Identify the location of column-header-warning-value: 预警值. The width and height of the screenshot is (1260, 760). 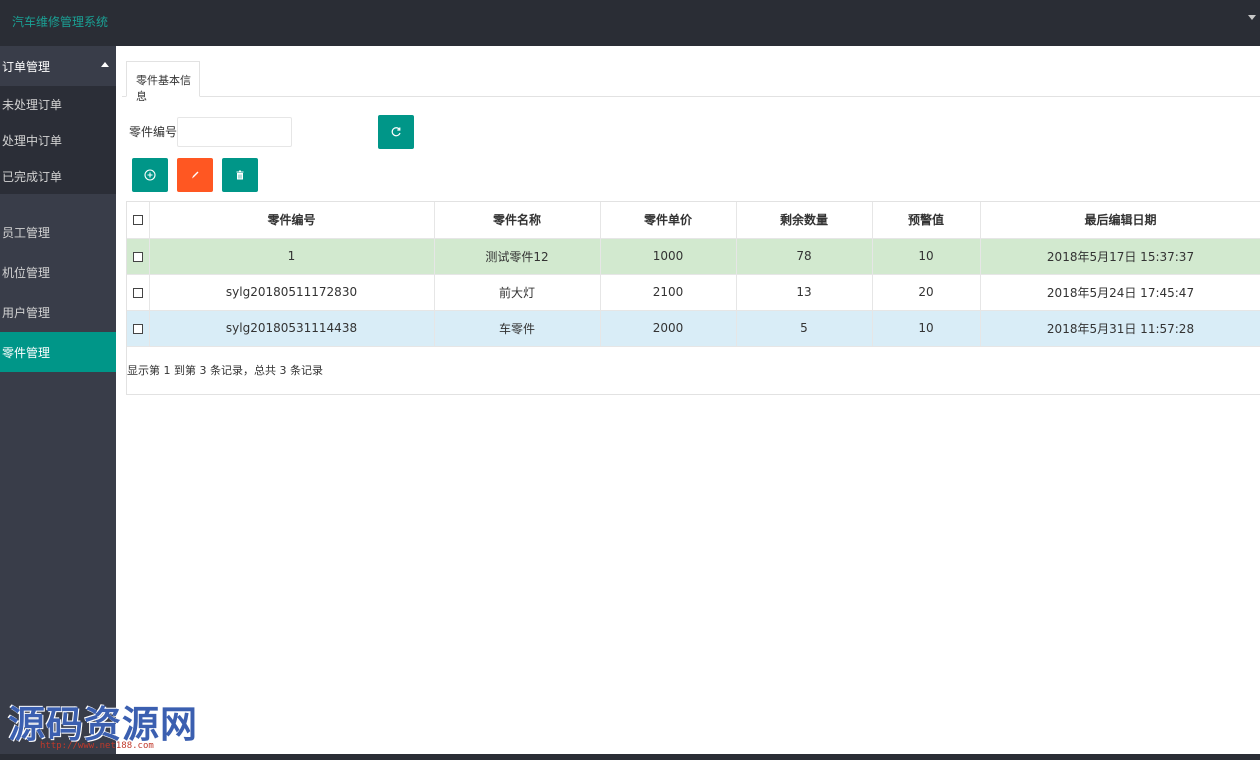
(926, 220).